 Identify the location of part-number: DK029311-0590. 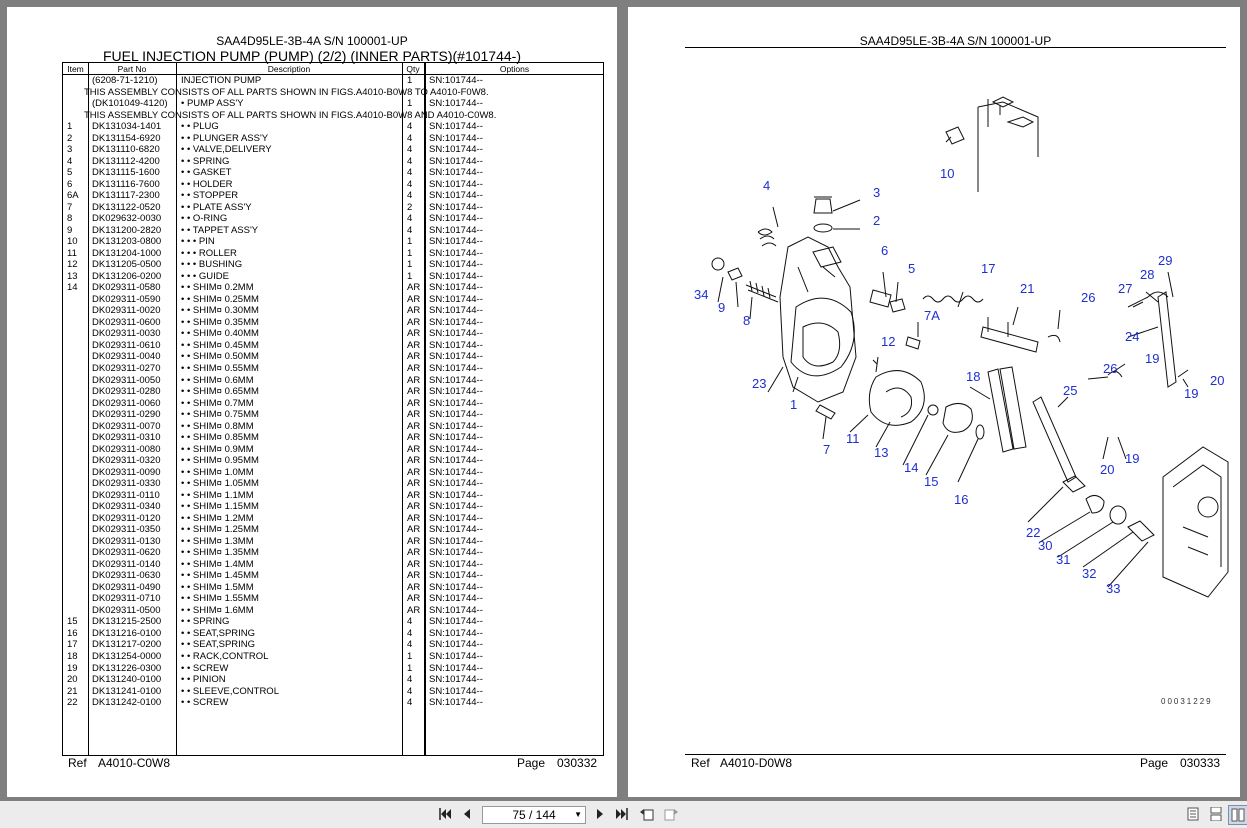
(126, 299).